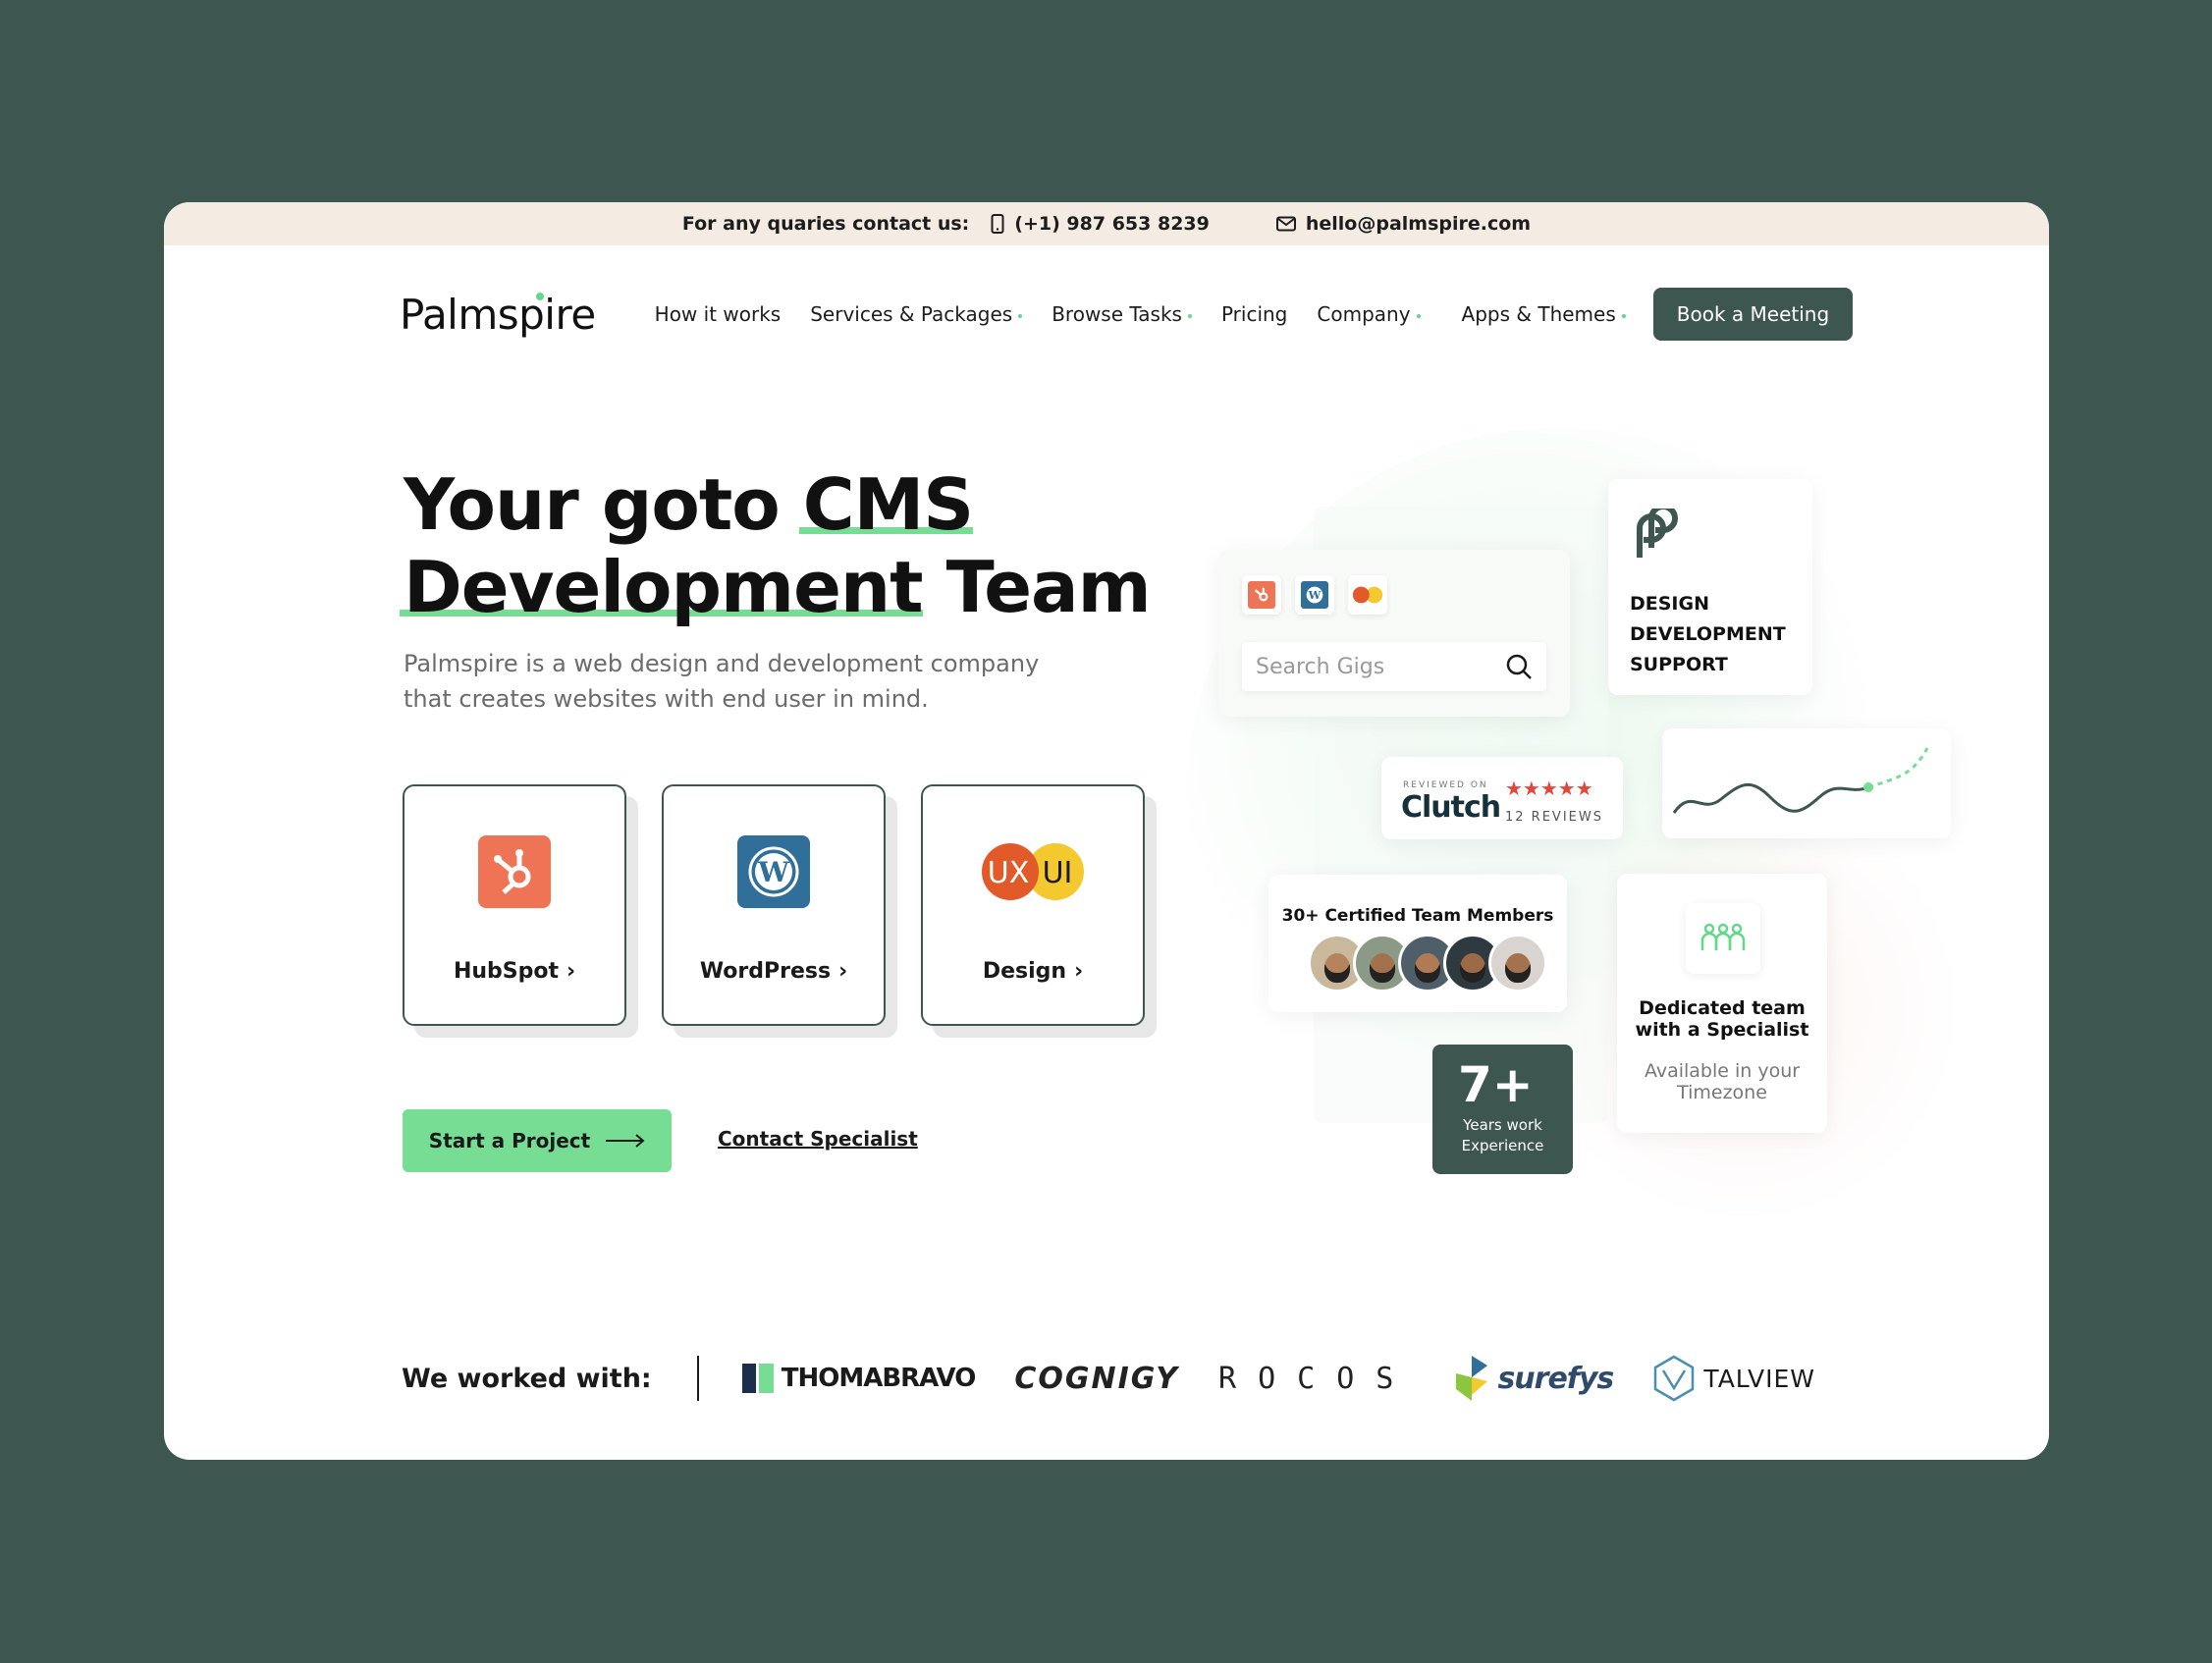 Image resolution: width=2212 pixels, height=1663 pixels. What do you see at coordinates (1502, 798) in the screenshot?
I see `clutch-review-card: REVIEWED ON Clutch ★★★★★ 12 REVIEWS` at bounding box center [1502, 798].